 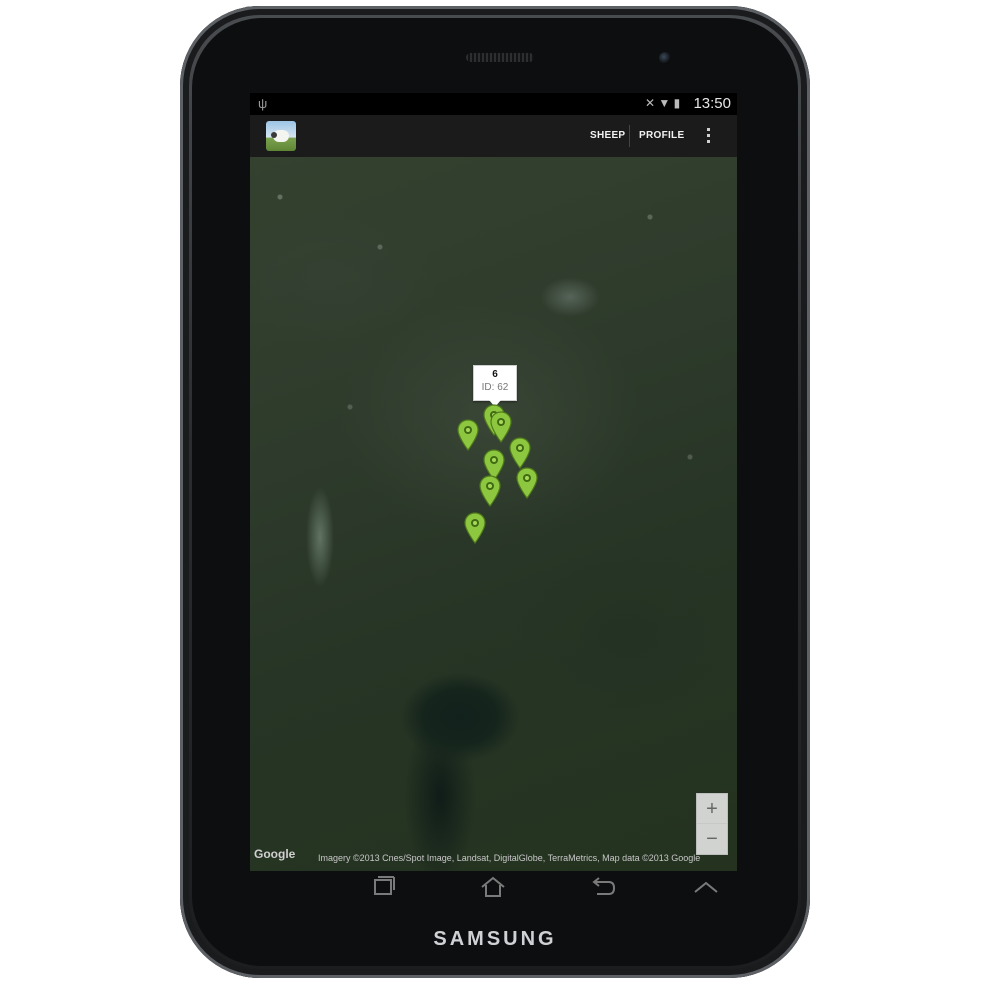 What do you see at coordinates (712, 839) in the screenshot?
I see `zoom-out-button: −` at bounding box center [712, 839].